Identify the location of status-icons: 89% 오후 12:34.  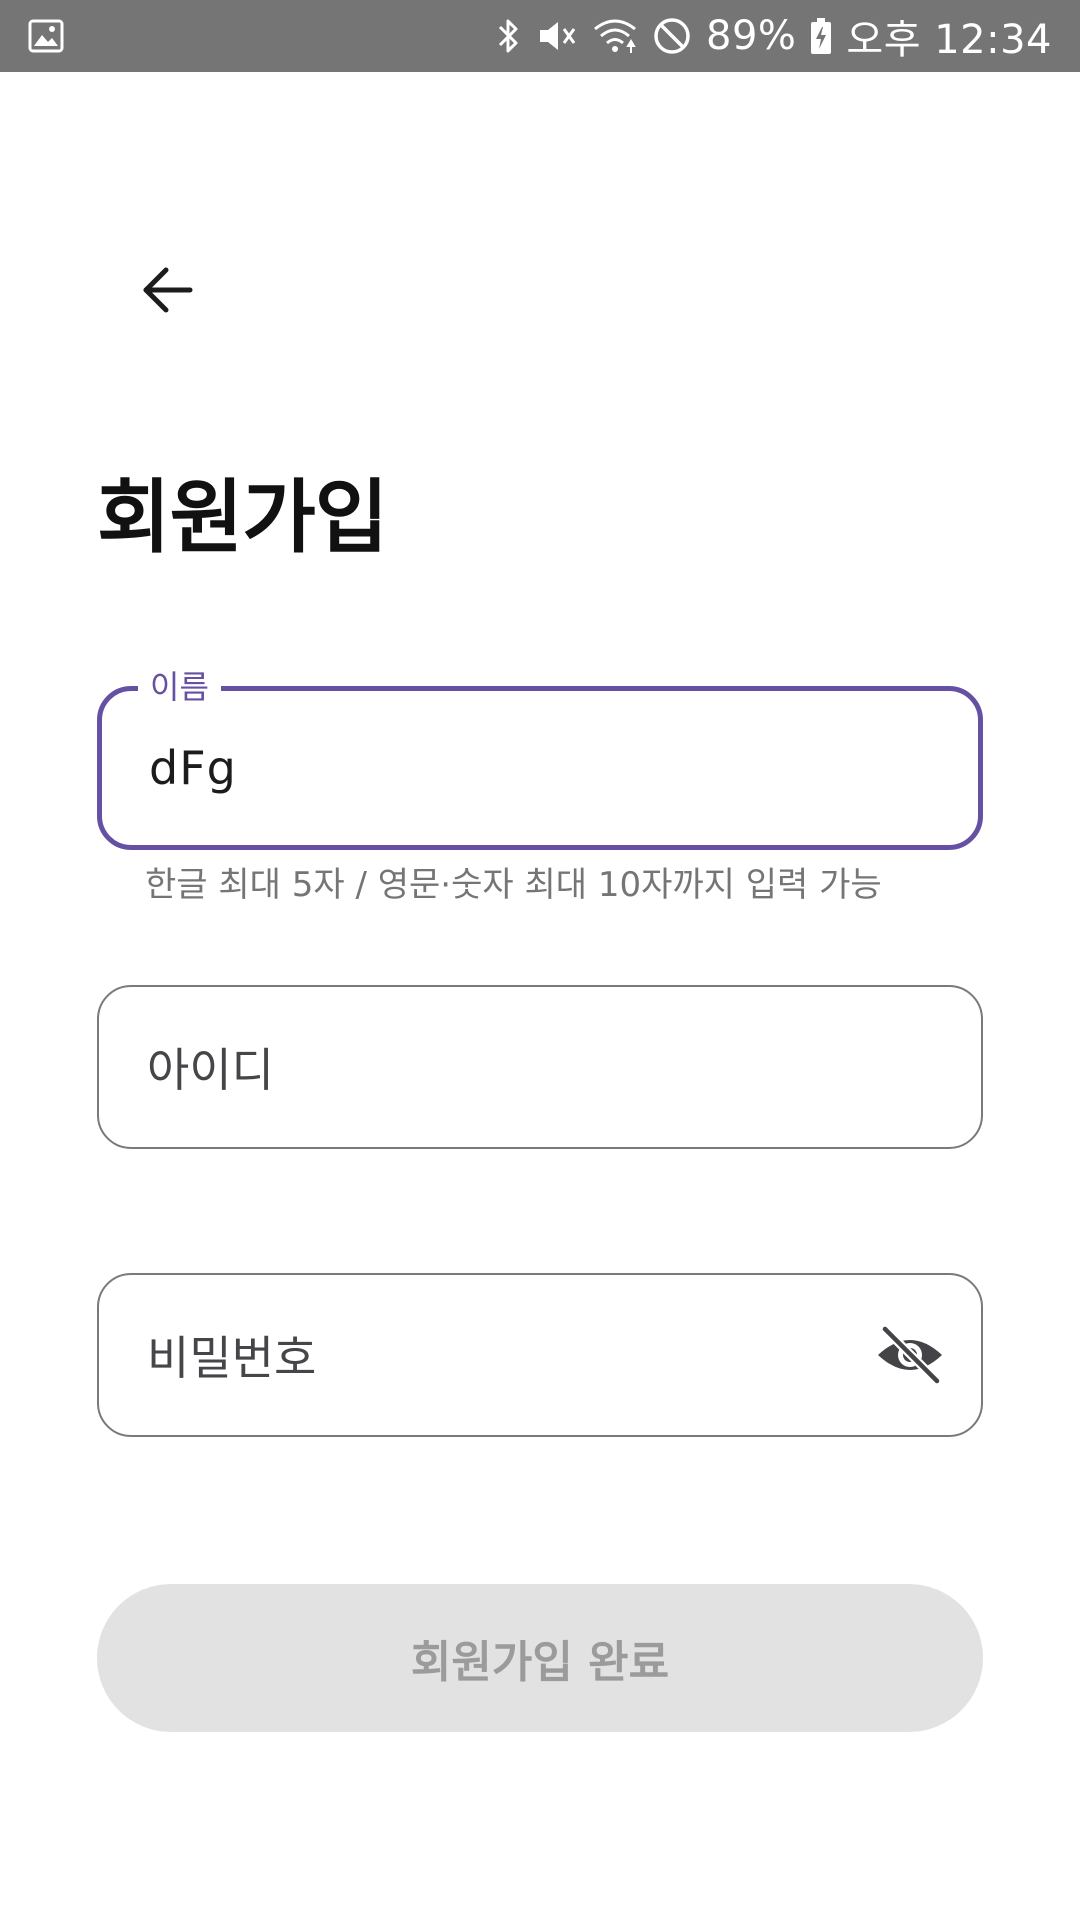
(774, 36).